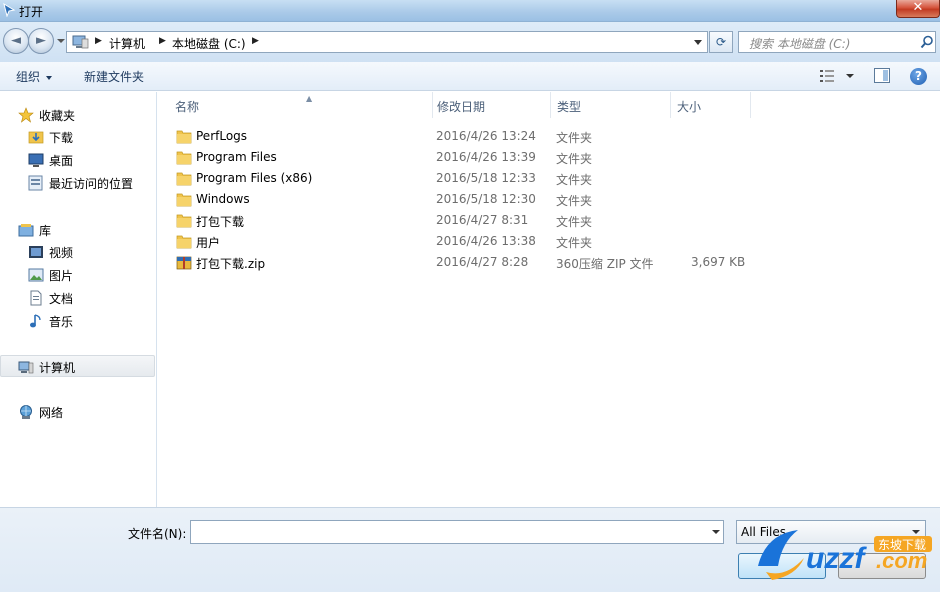  Describe the element at coordinates (689, 107) in the screenshot. I see `column-header-label: 大小` at that location.